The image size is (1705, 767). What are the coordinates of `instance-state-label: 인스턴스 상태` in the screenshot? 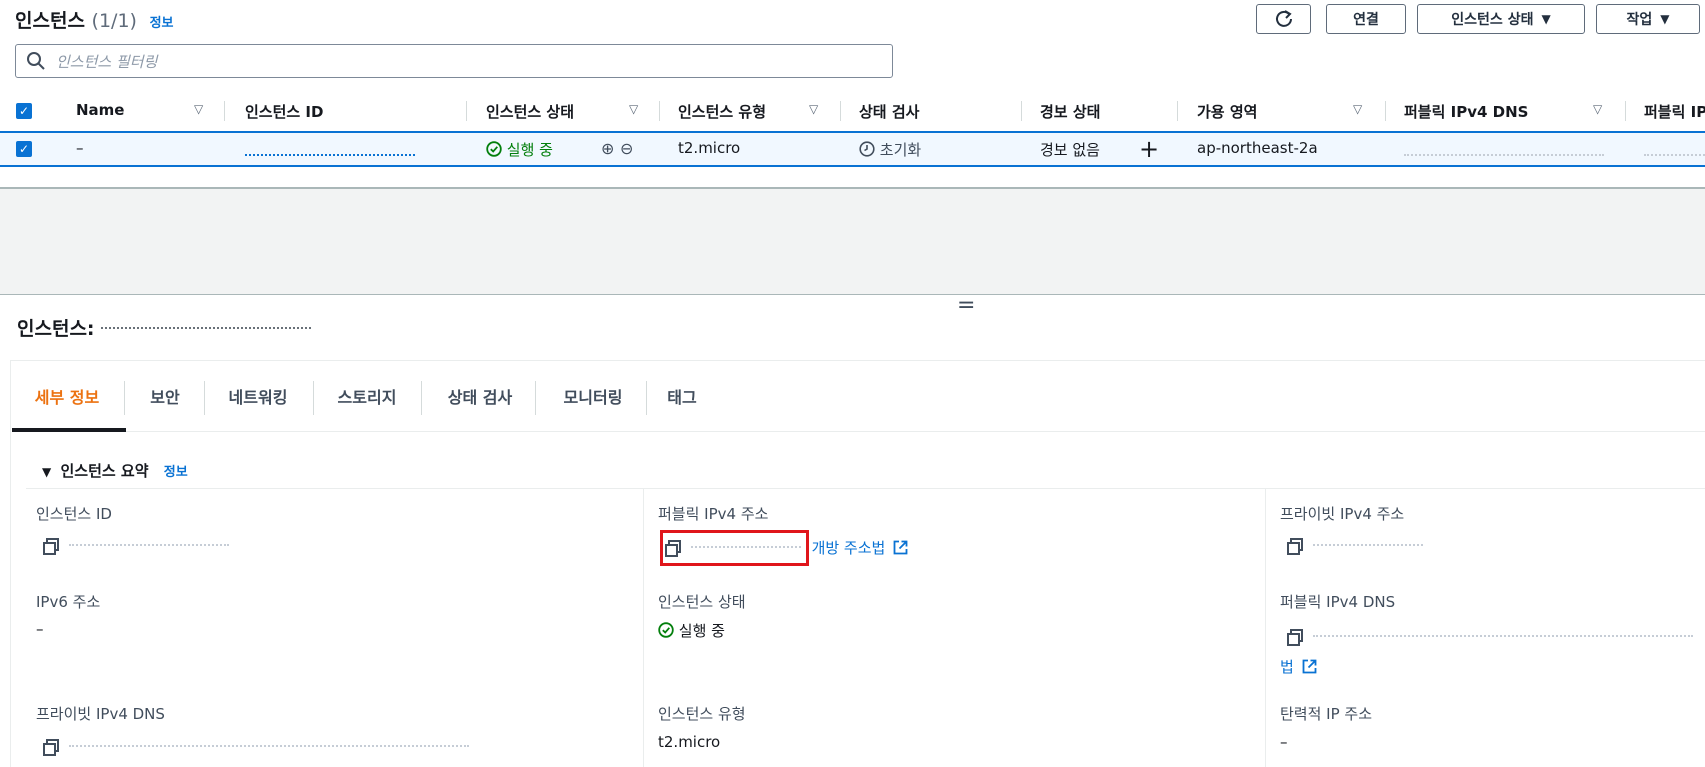 It's located at (702, 602).